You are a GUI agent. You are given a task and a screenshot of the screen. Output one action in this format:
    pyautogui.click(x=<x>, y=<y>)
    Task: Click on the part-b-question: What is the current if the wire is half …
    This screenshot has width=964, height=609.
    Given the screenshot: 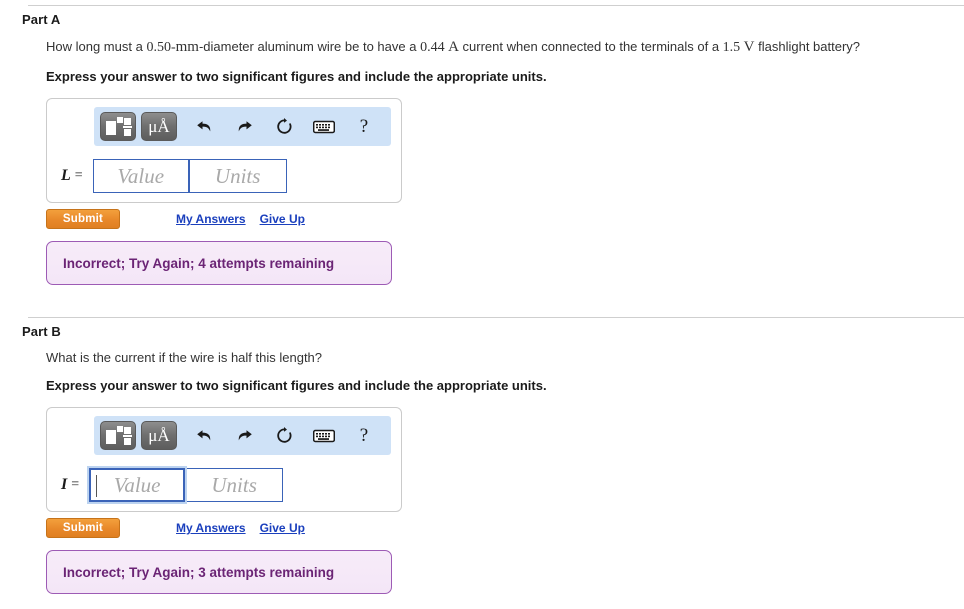 What is the action you would take?
    pyautogui.click(x=184, y=357)
    